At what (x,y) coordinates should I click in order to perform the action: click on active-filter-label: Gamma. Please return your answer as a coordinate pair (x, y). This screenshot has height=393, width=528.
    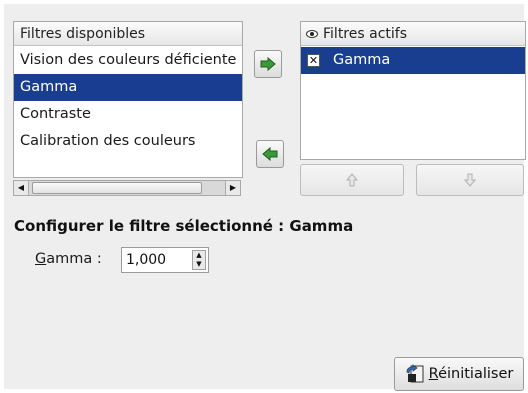
    Looking at the image, I should click on (362, 60).